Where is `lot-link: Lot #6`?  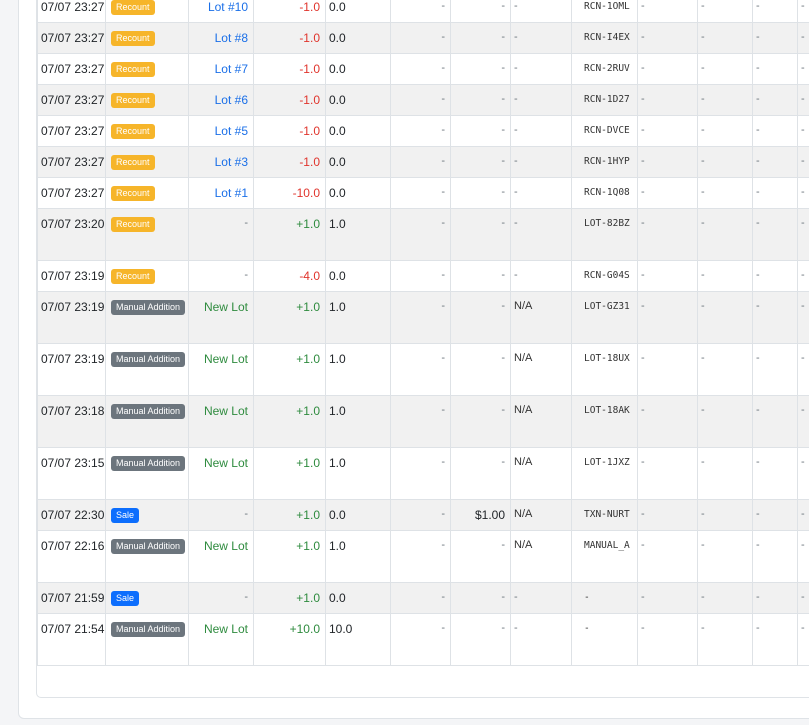
lot-link: Lot #6 is located at coordinates (221, 100).